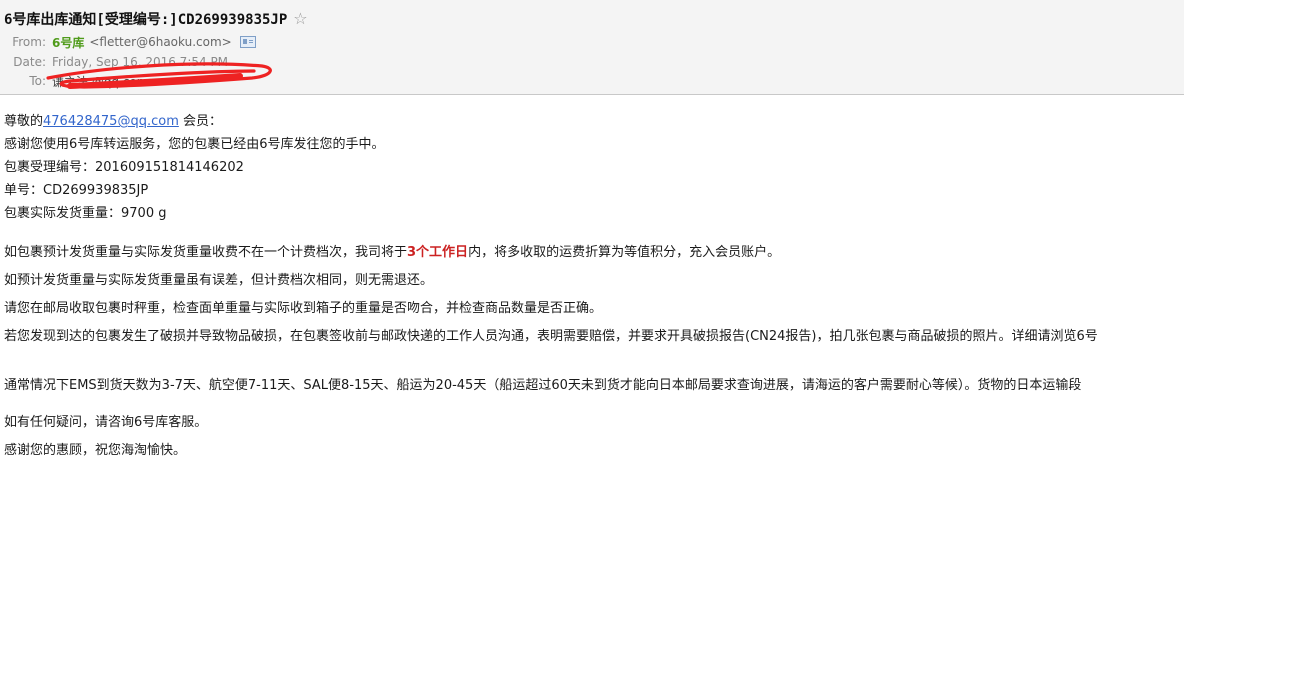  I want to click on package-id-line: 包裹受理编号：201609151814146202, so click(124, 167).